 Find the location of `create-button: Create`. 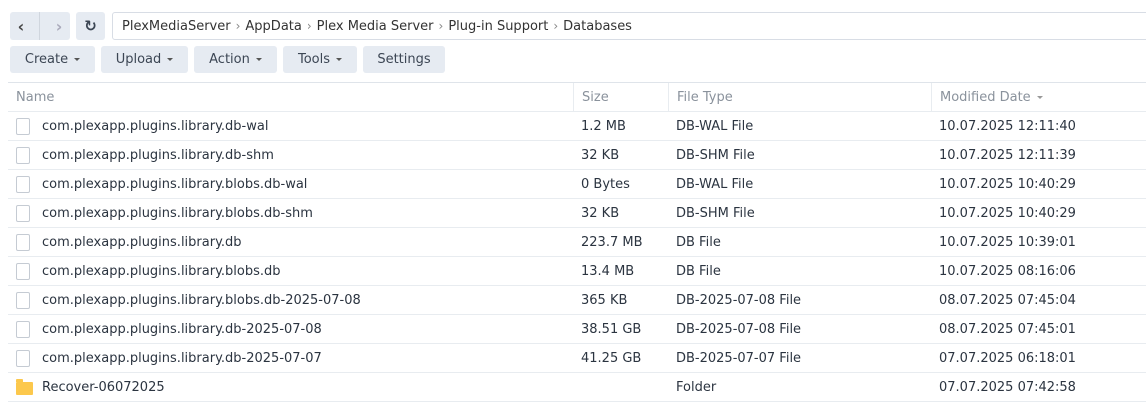

create-button: Create is located at coordinates (52, 59).